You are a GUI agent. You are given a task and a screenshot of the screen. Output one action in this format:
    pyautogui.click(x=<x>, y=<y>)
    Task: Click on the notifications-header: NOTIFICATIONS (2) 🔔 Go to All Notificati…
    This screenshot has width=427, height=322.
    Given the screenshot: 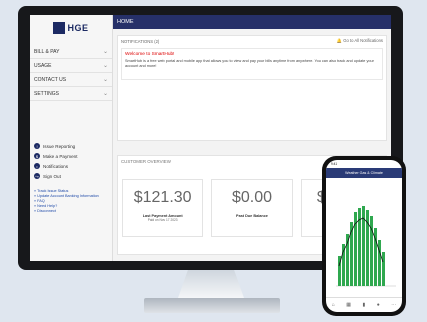 What is the action you would take?
    pyautogui.click(x=252, y=41)
    